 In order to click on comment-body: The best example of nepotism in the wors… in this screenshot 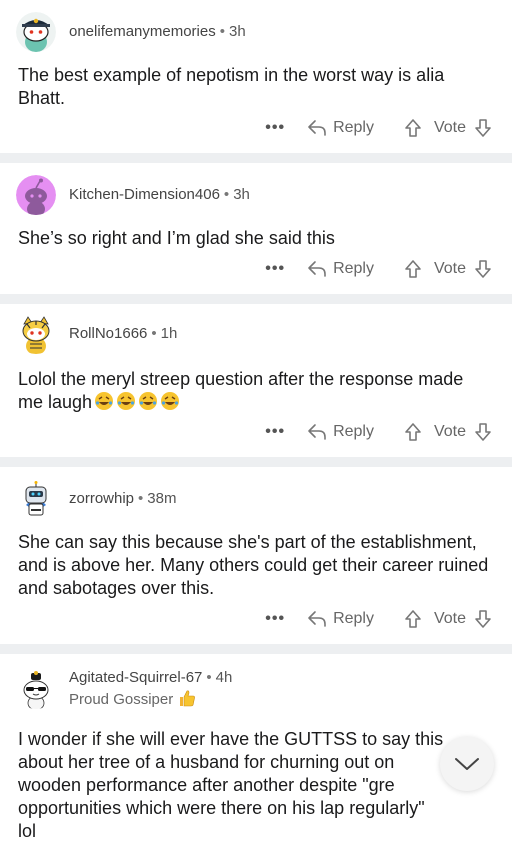, I will do `click(231, 86)`.